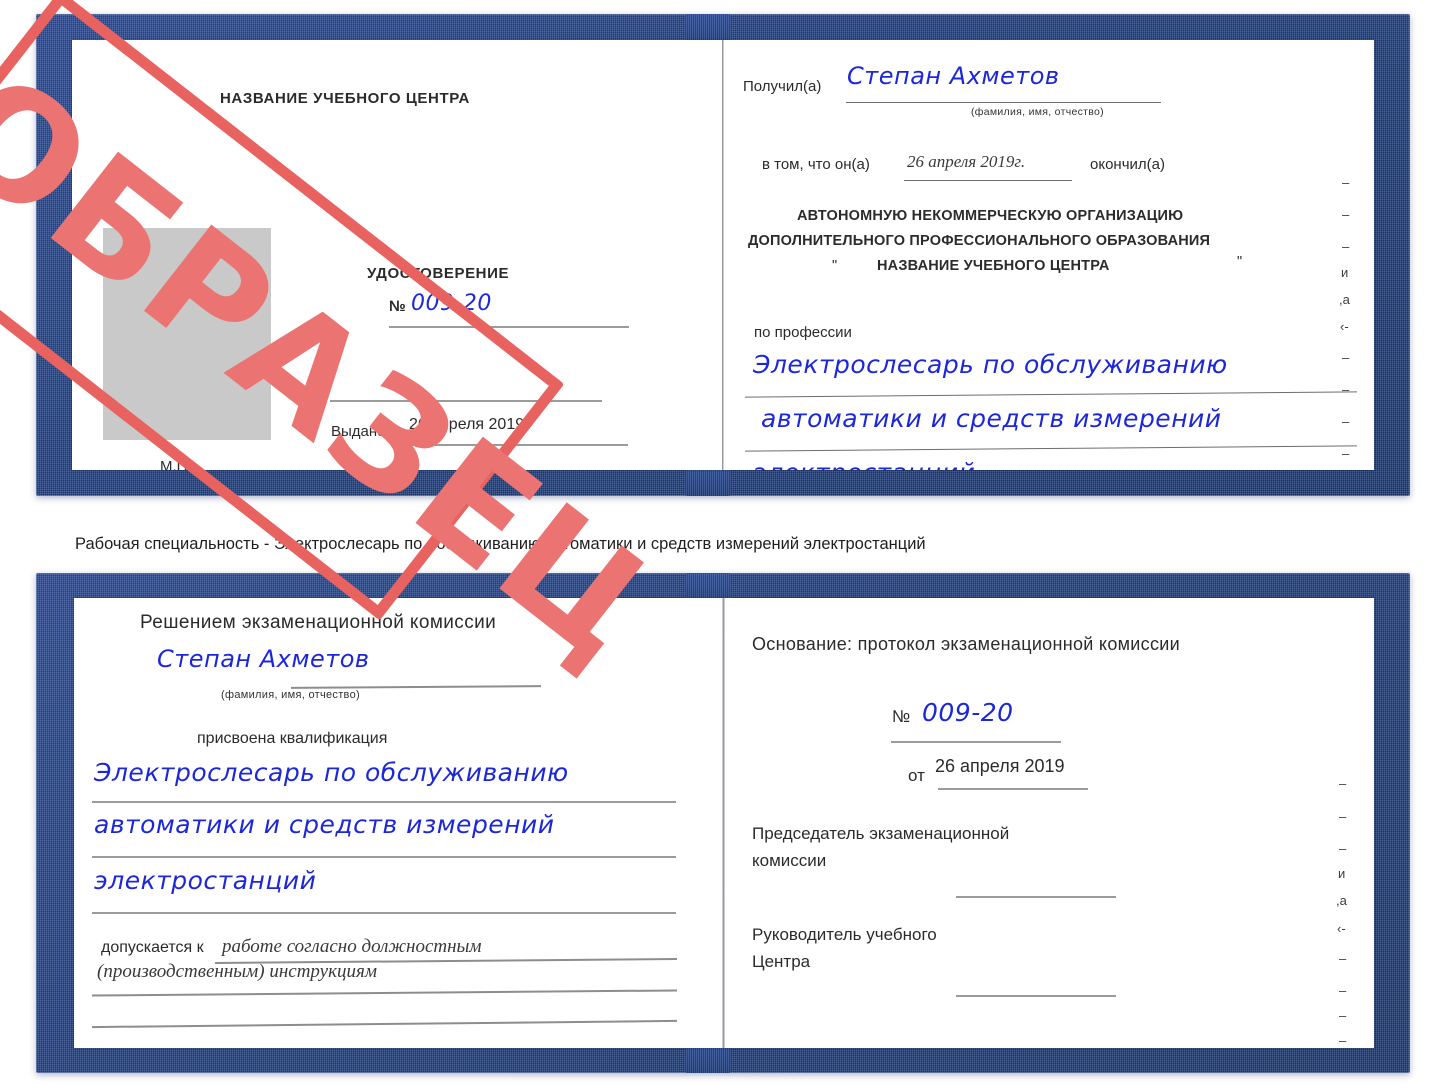 This screenshot has height=1085, width=1448. What do you see at coordinates (451, 303) in the screenshot?
I see `number-value: 009-20` at bounding box center [451, 303].